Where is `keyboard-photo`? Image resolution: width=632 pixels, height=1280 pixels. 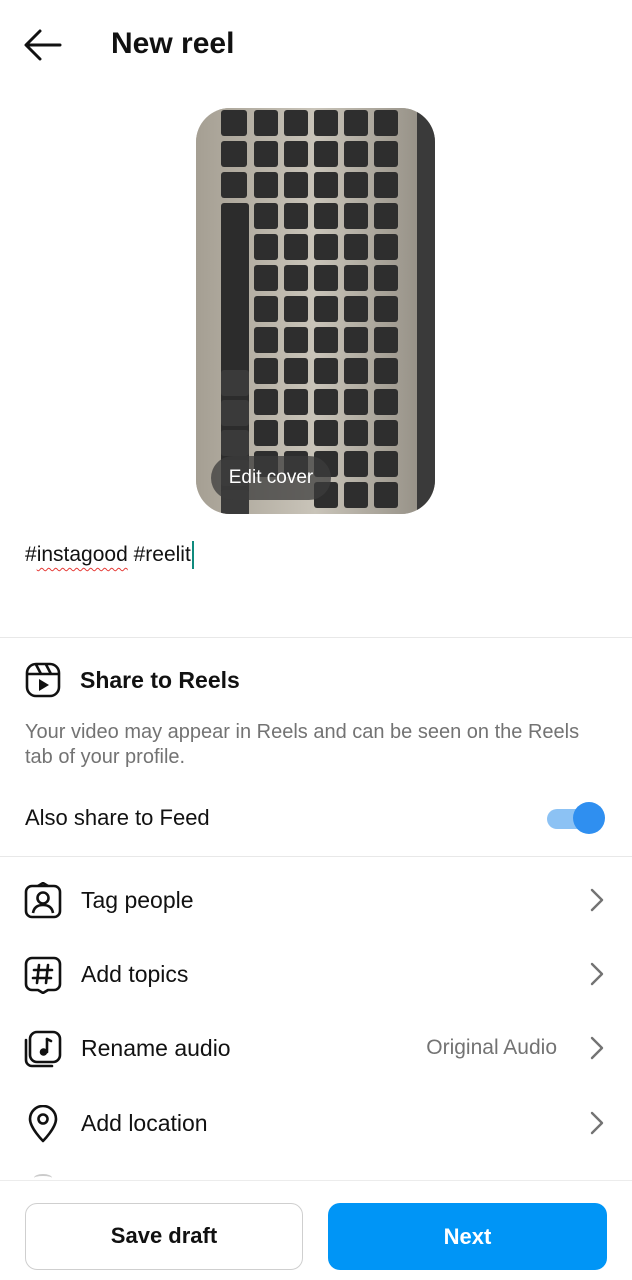 keyboard-photo is located at coordinates (315, 311).